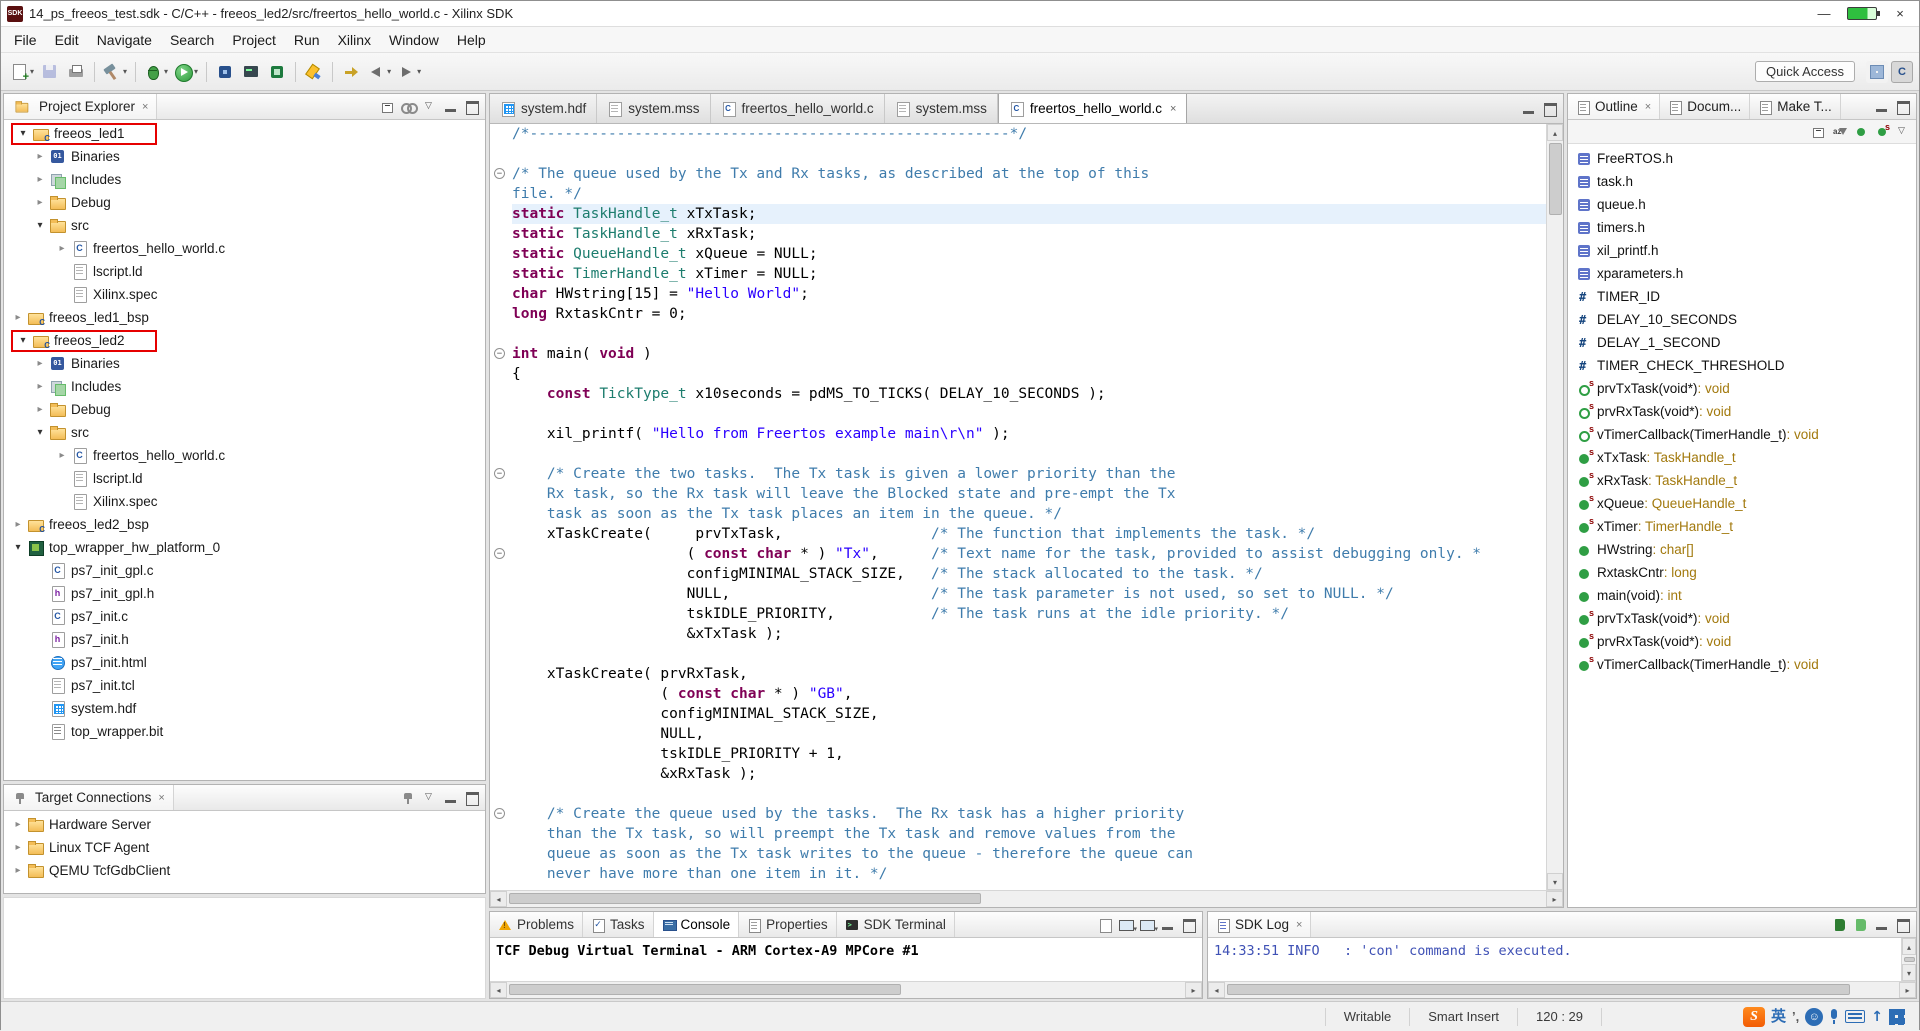 The height and width of the screenshot is (1031, 1920). Describe the element at coordinates (314, 72) in the screenshot. I see `toggle-mark-occurrences-button` at that location.